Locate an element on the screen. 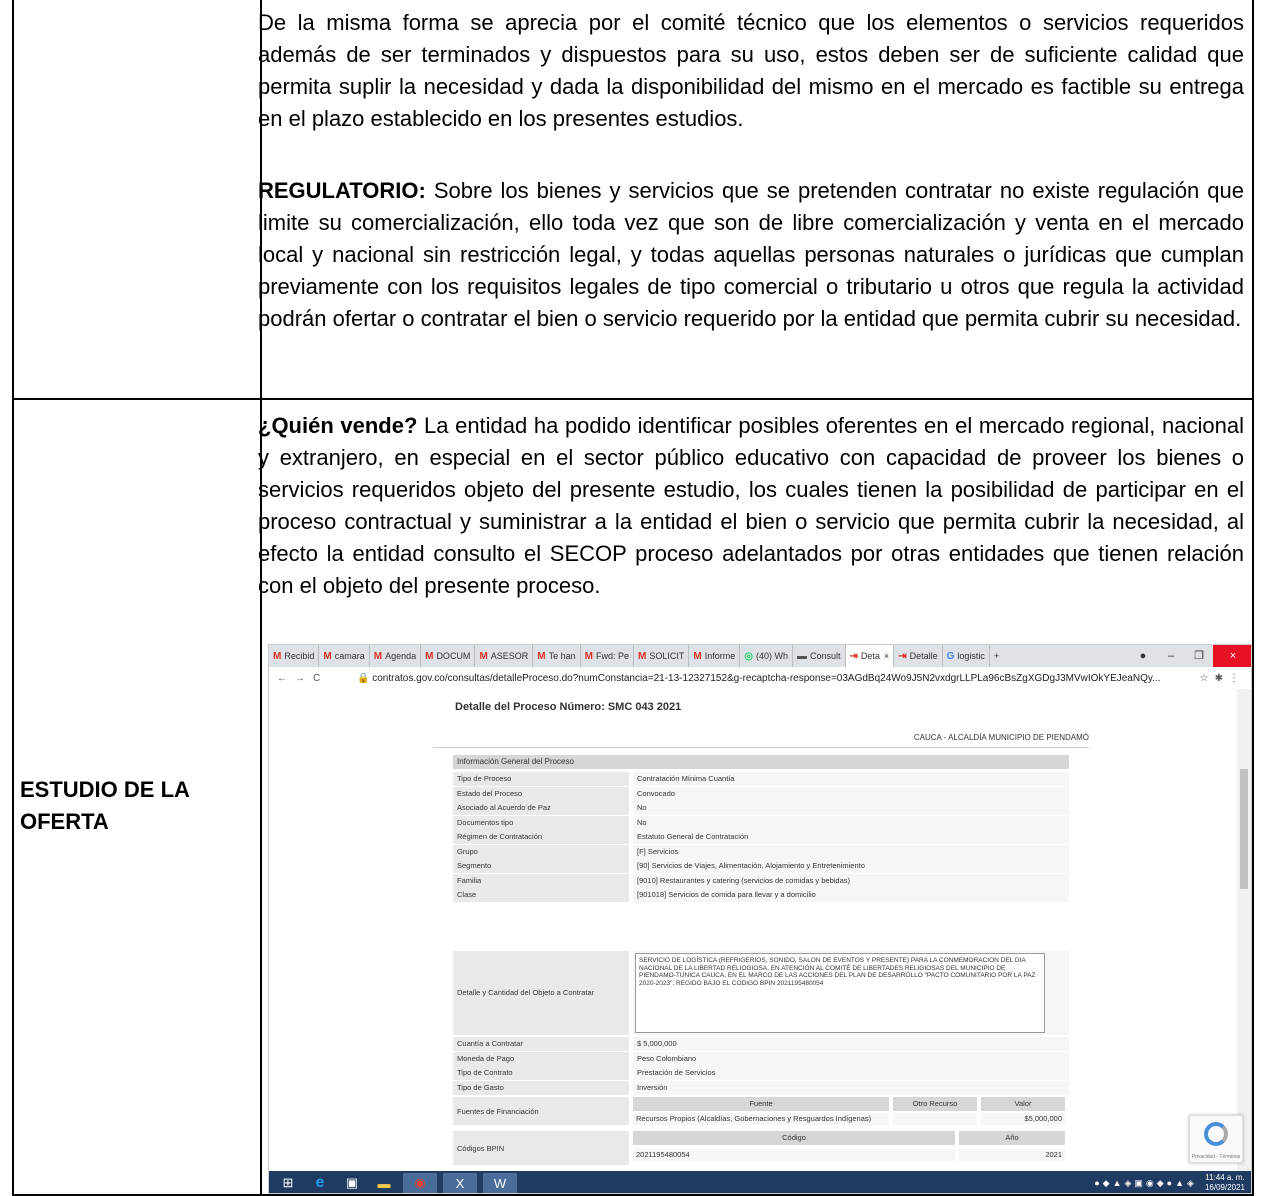 The image size is (1262, 1196). internet-explorer-icon: e is located at coordinates (320, 1183).